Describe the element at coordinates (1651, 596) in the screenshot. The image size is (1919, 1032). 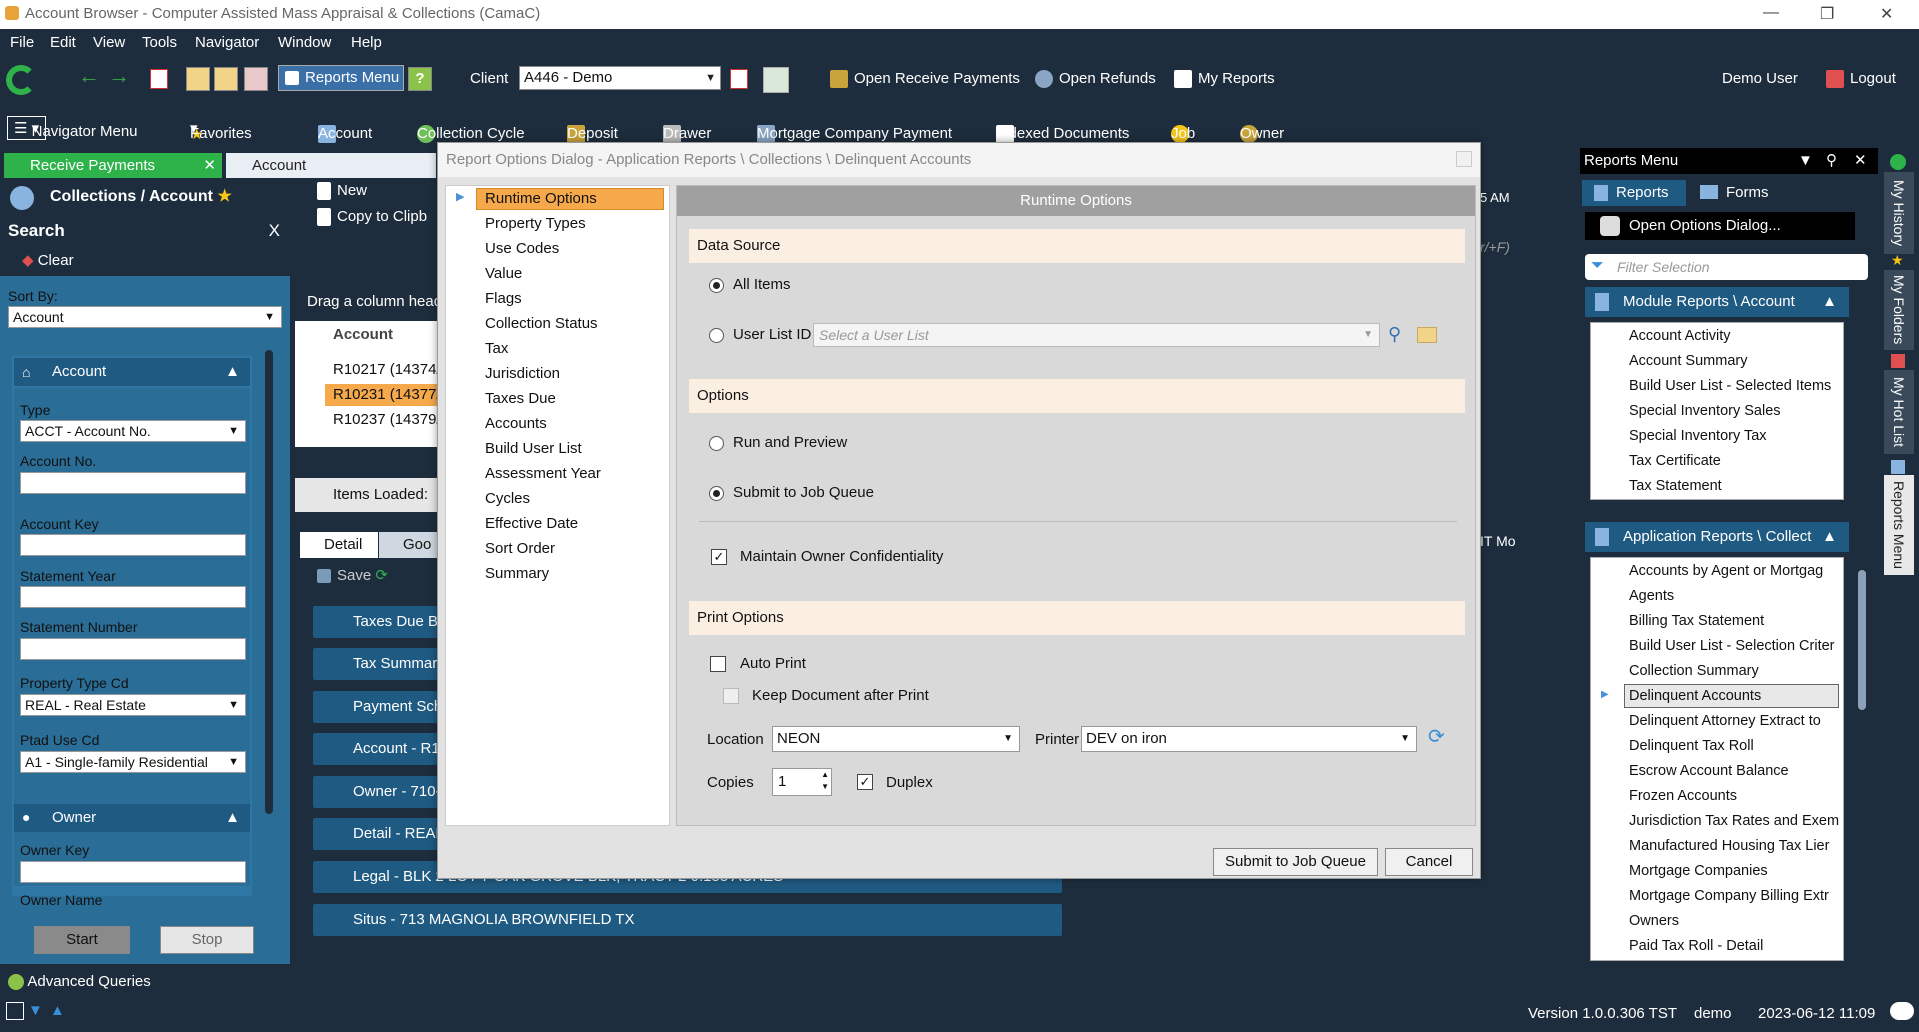
I see `list-item: Agents` at that location.